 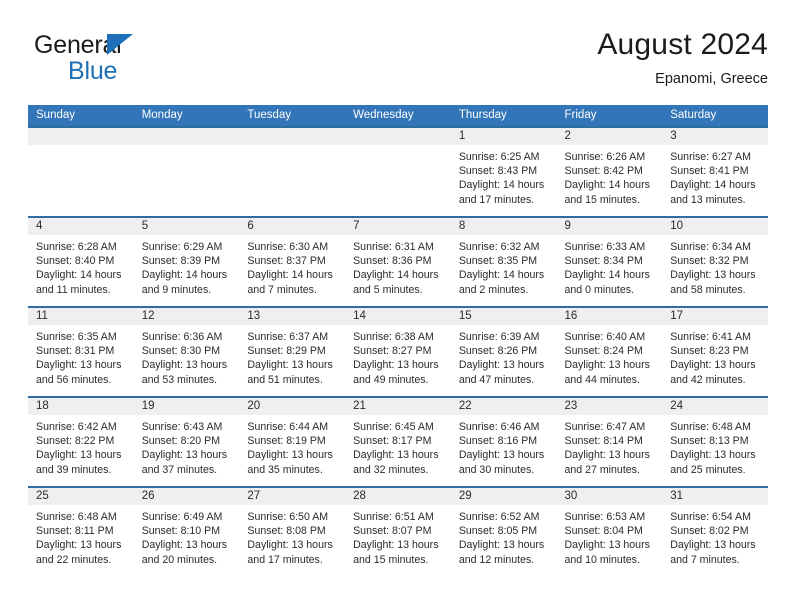 What do you see at coordinates (186, 496) in the screenshot?
I see `day-number: 26` at bounding box center [186, 496].